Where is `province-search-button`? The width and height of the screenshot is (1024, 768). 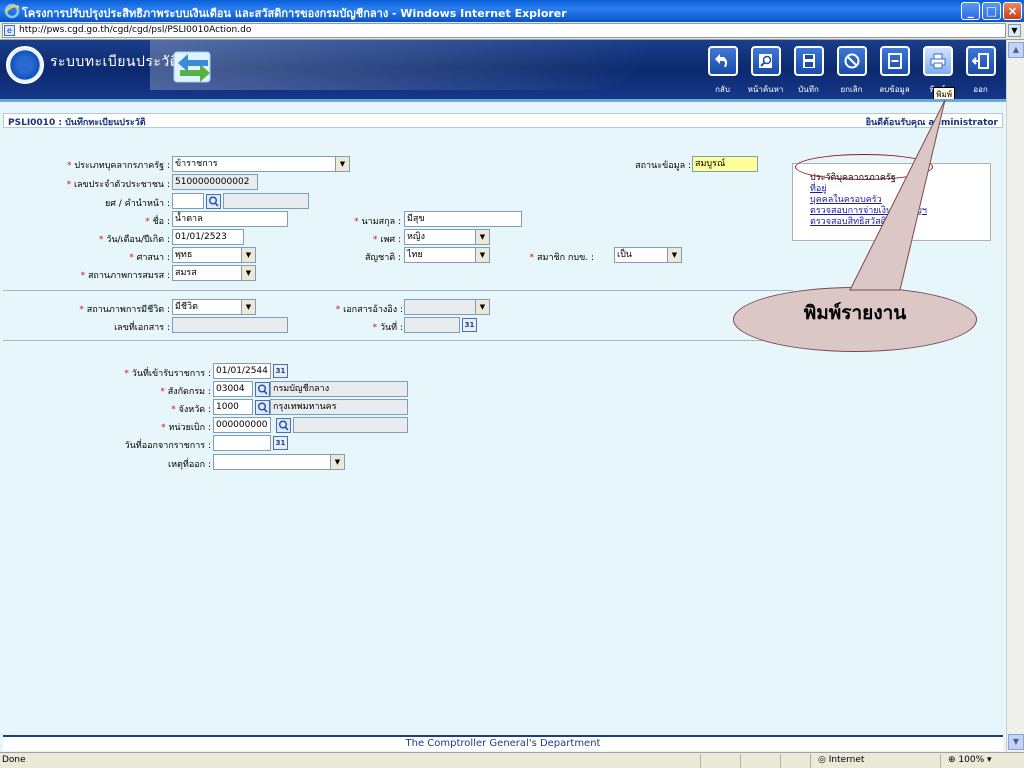 province-search-button is located at coordinates (262, 407).